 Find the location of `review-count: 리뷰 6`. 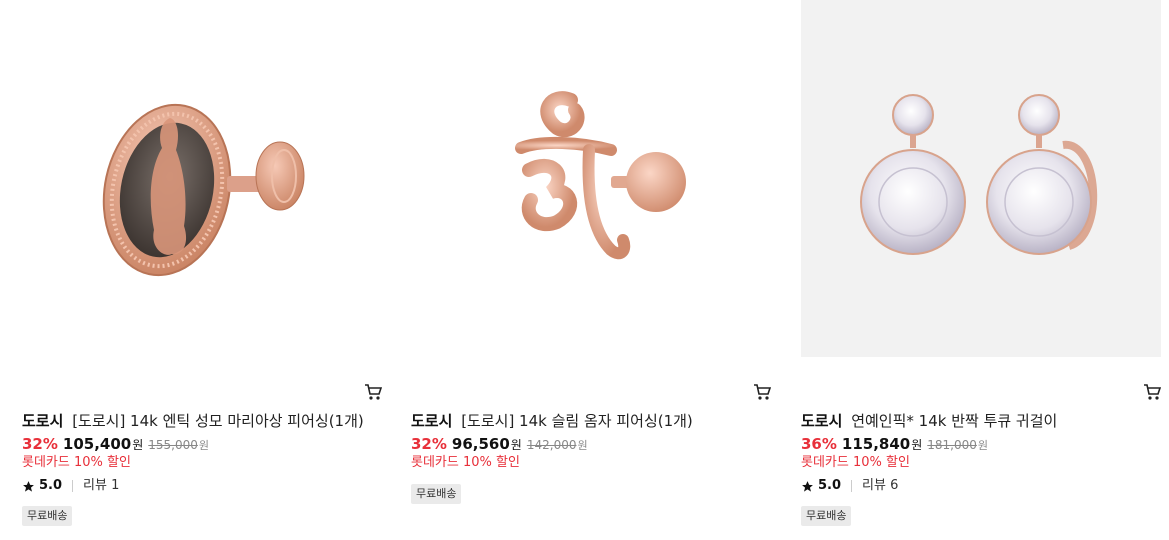

review-count: 리뷰 6 is located at coordinates (880, 486).